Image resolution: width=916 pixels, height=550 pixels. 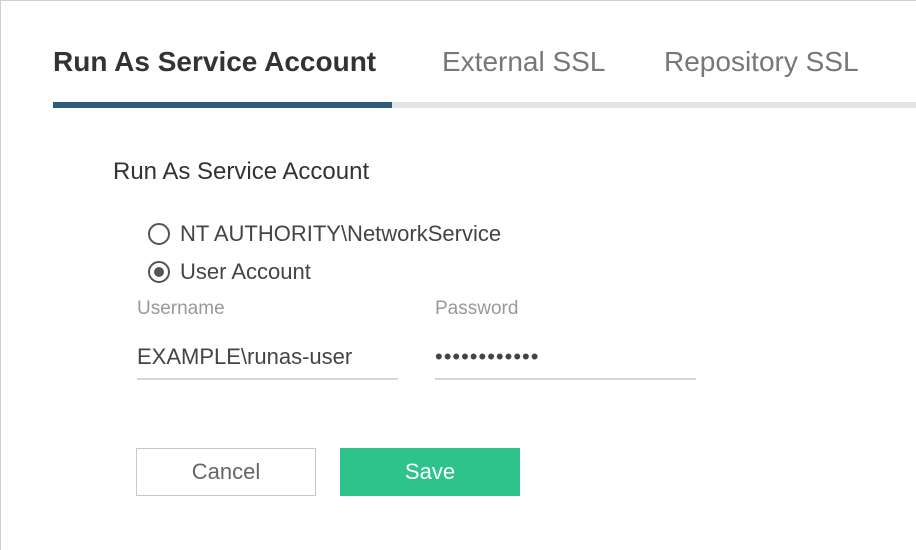 I want to click on active-tab-indicator, so click(x=222, y=105).